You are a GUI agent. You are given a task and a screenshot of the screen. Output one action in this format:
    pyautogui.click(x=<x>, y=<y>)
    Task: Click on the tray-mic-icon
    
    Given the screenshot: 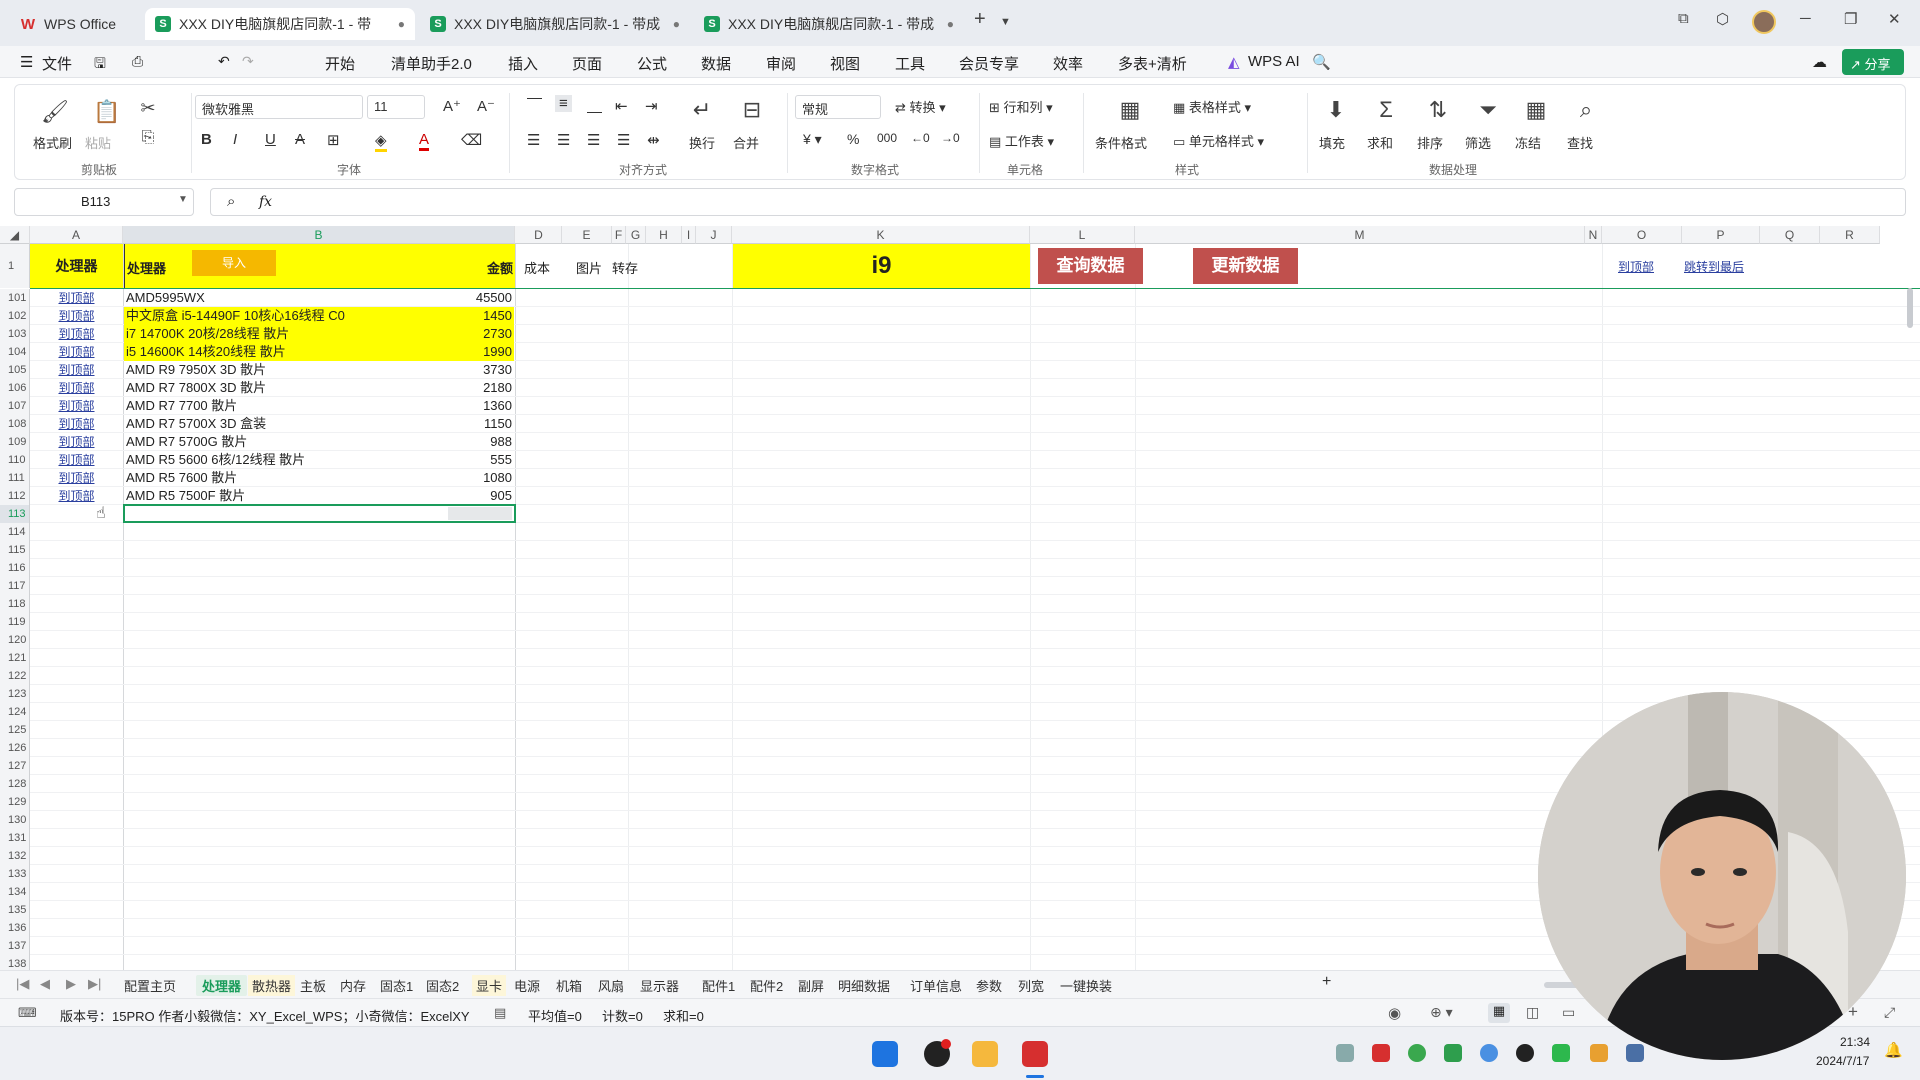 What is the action you would take?
    pyautogui.click(x=1635, y=1053)
    